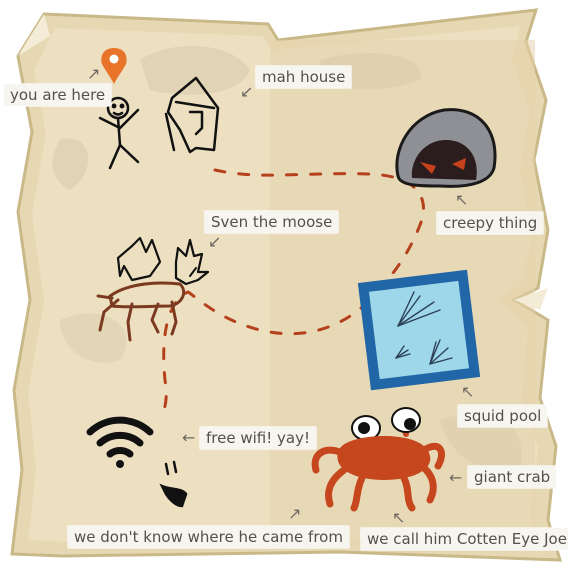  What do you see at coordinates (295, 513) in the screenshot?
I see `arrow-dont-know: ↗` at bounding box center [295, 513].